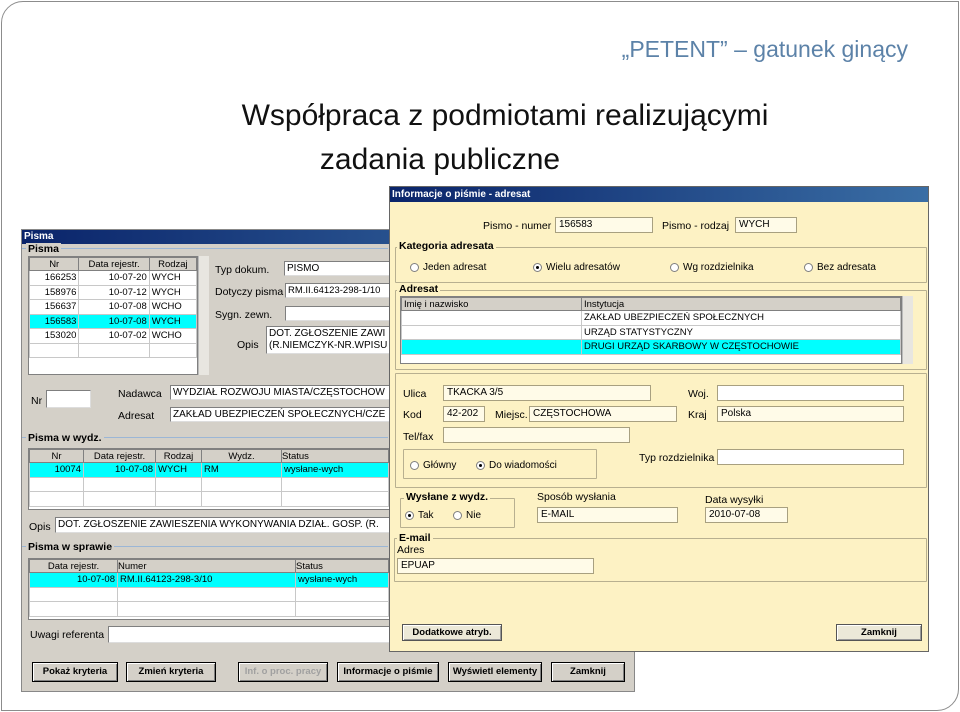 The height and width of the screenshot is (712, 960). What do you see at coordinates (746, 515) in the screenshot?
I see `data-wysylki-field: 2010-07-08` at bounding box center [746, 515].